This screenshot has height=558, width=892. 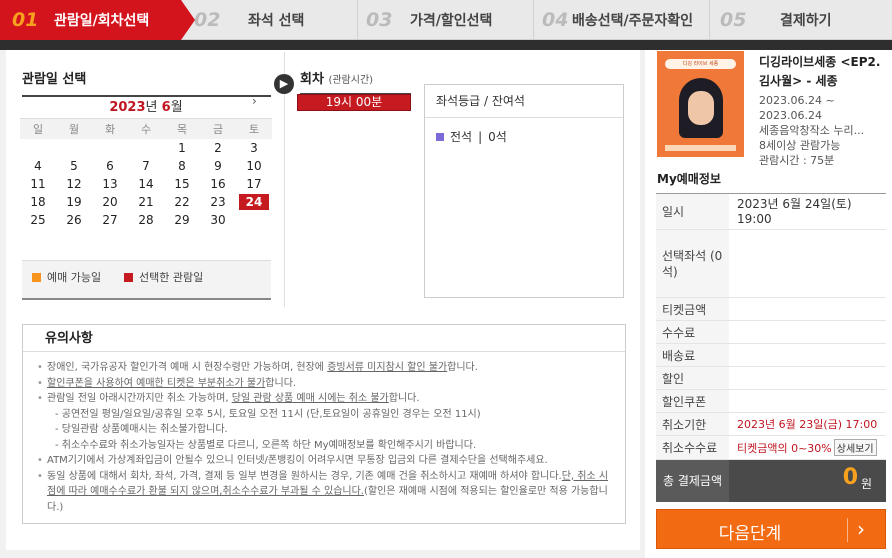 I want to click on calendar-year: 2023, so click(x=127, y=107).